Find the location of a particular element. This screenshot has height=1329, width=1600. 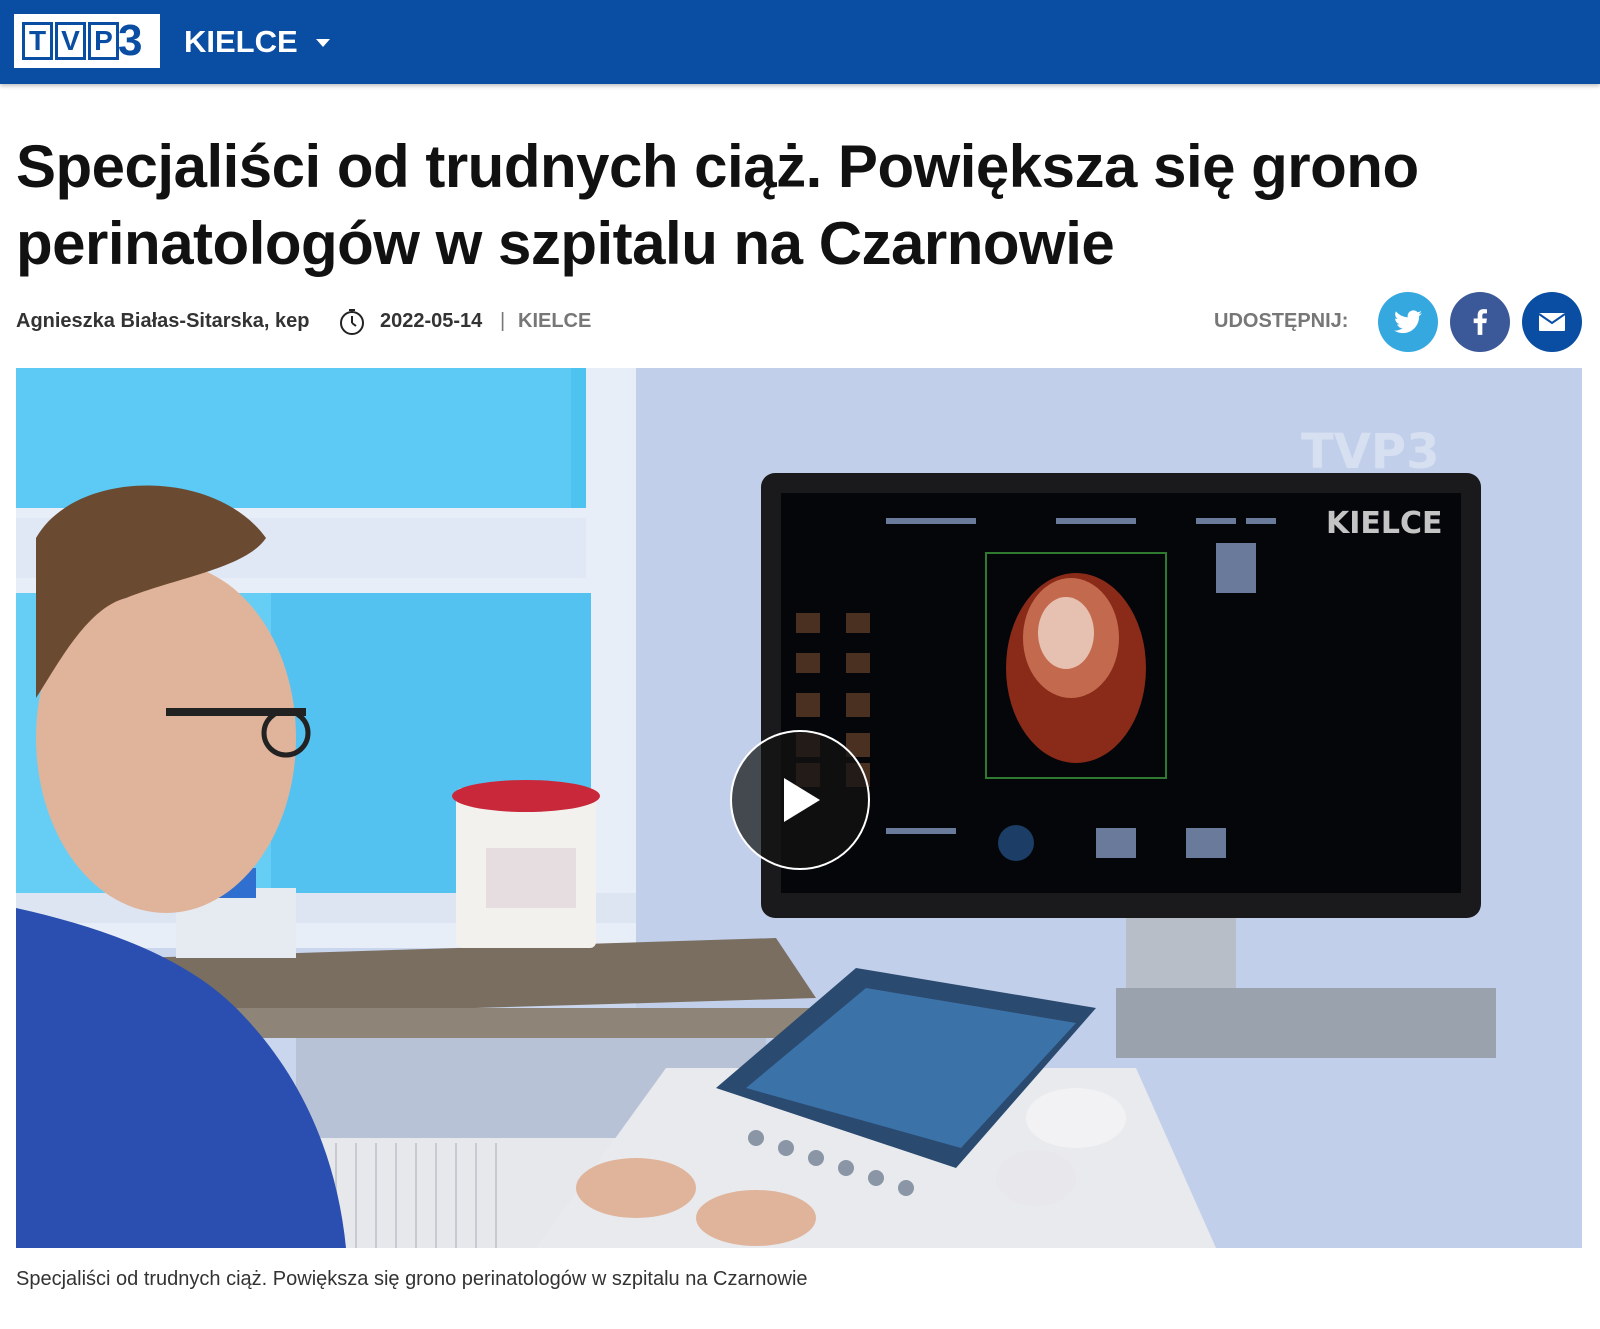

region-label: KIELCE is located at coordinates (241, 41).